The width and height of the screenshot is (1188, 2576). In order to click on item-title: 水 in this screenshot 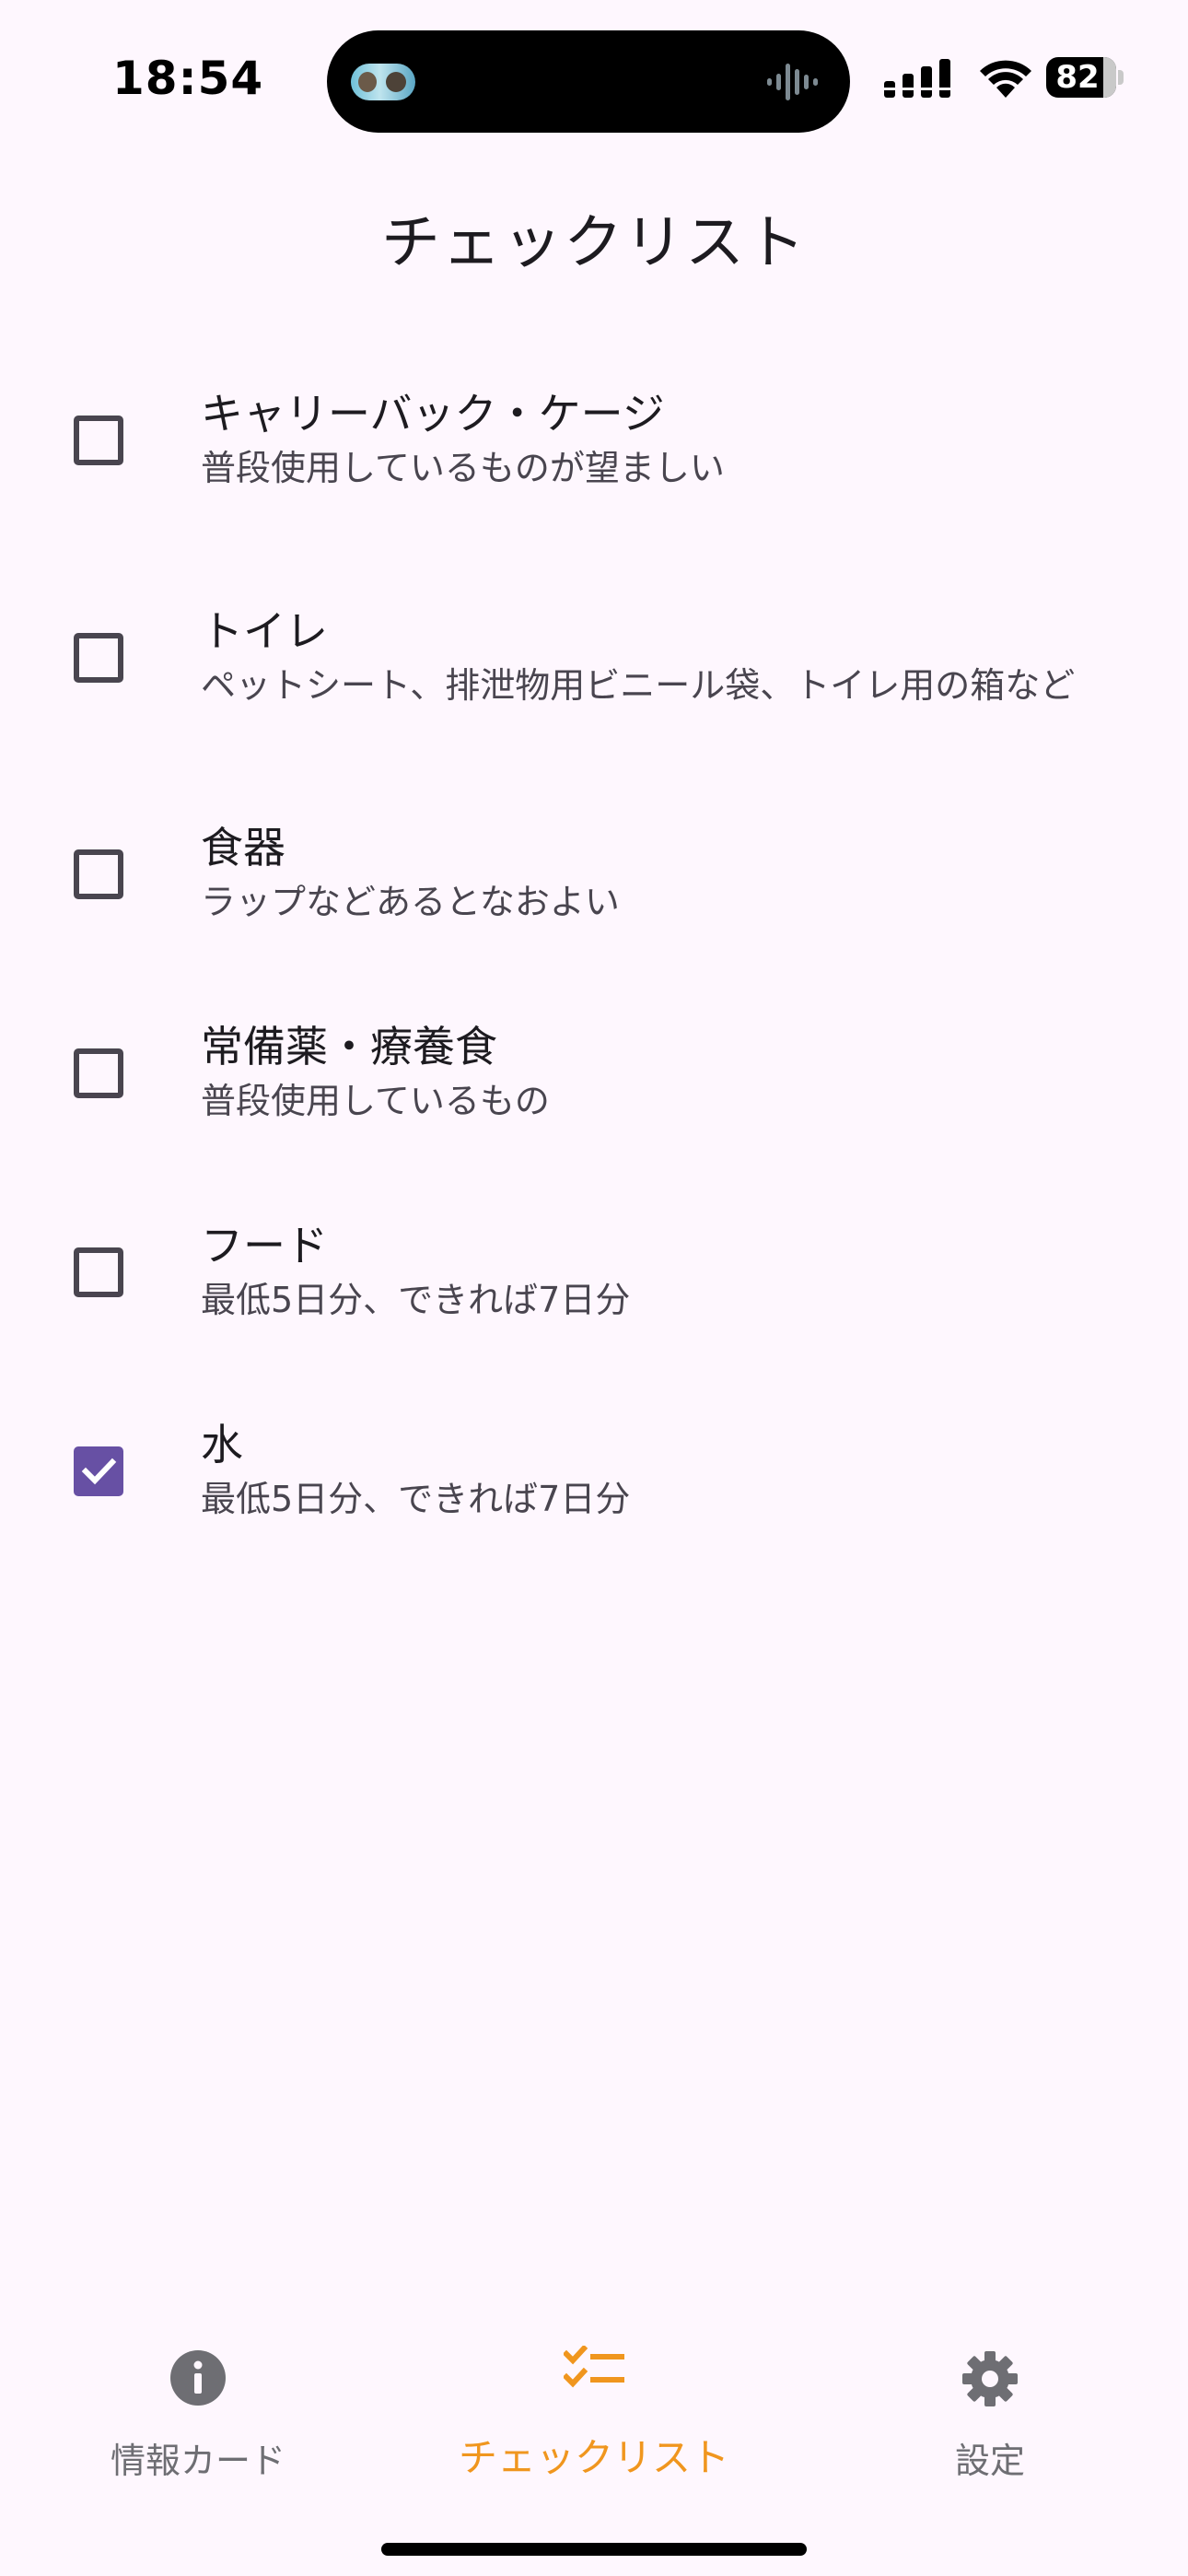, I will do `click(222, 1444)`.